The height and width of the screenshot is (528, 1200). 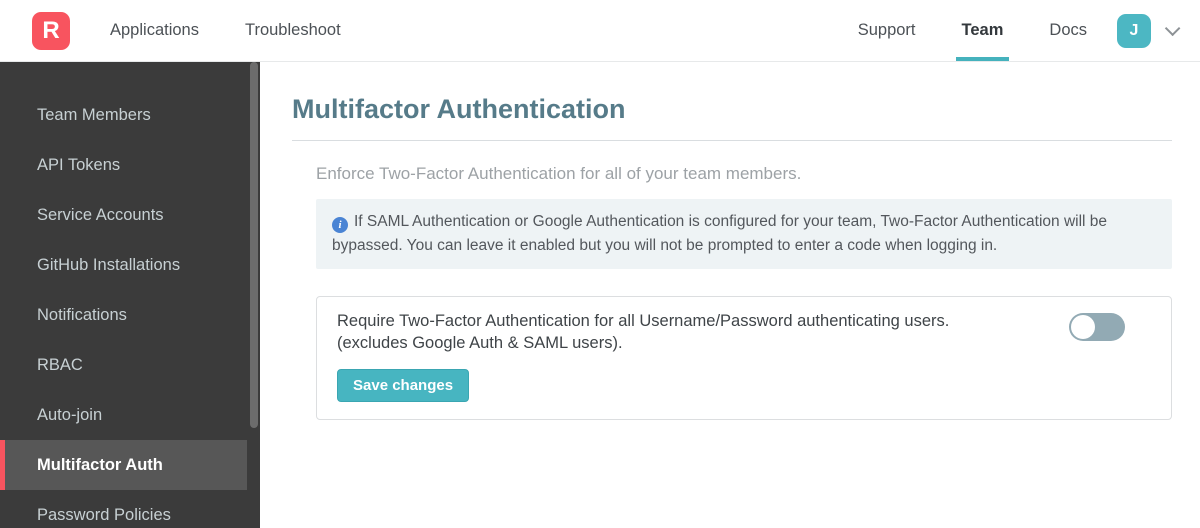 I want to click on rollbar-logo: R, so click(x=51, y=30).